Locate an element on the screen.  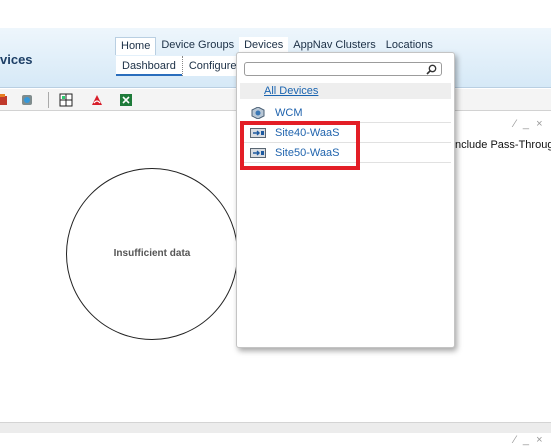
device-search-box is located at coordinates (343, 69).